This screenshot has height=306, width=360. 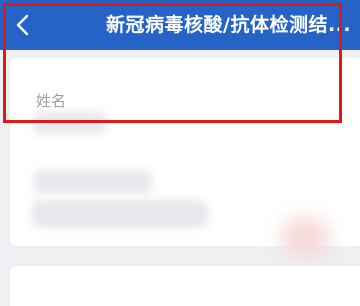 I want to click on back-button, so click(x=22, y=25).